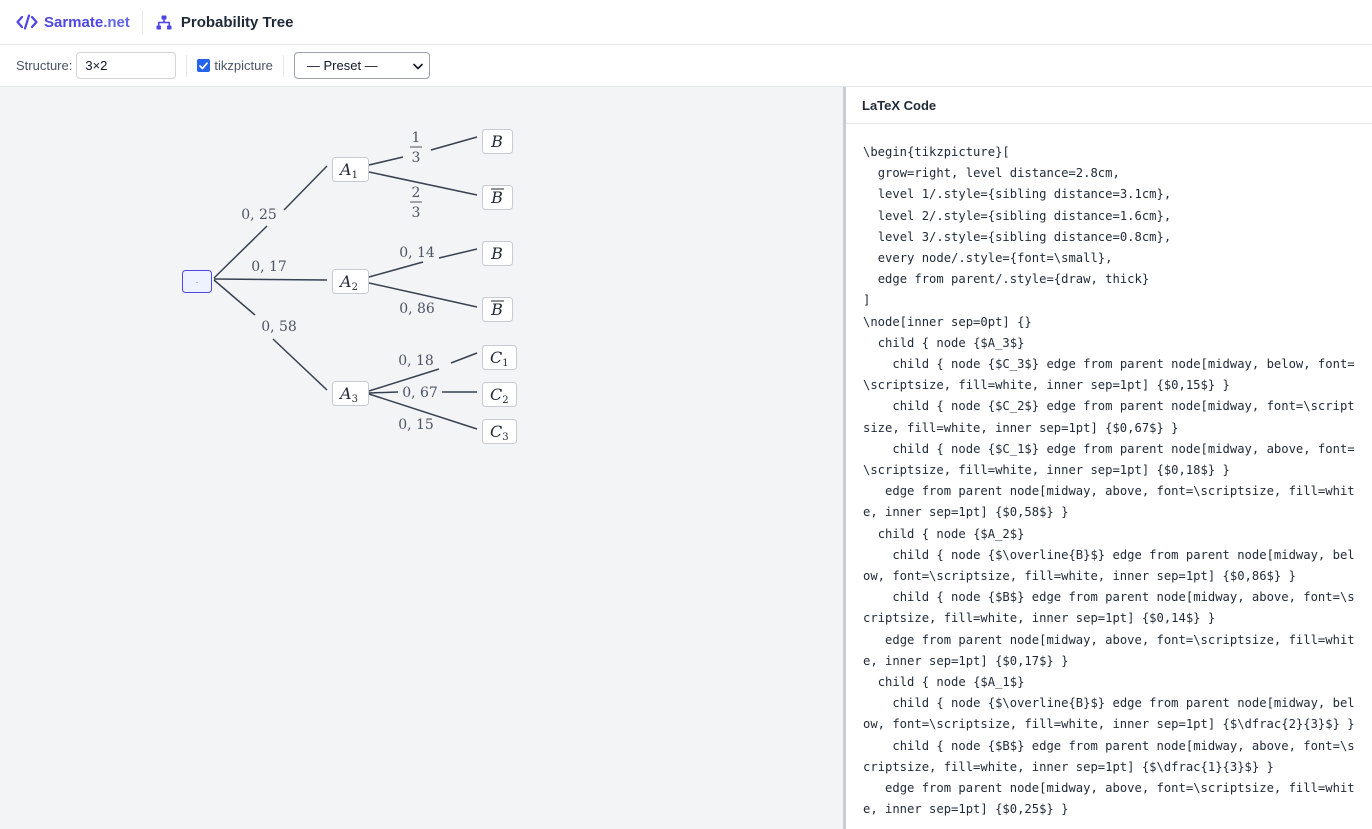  Describe the element at coordinates (417, 309) in the screenshot. I see `prob-a2-bbar-label: 0, 86` at that location.